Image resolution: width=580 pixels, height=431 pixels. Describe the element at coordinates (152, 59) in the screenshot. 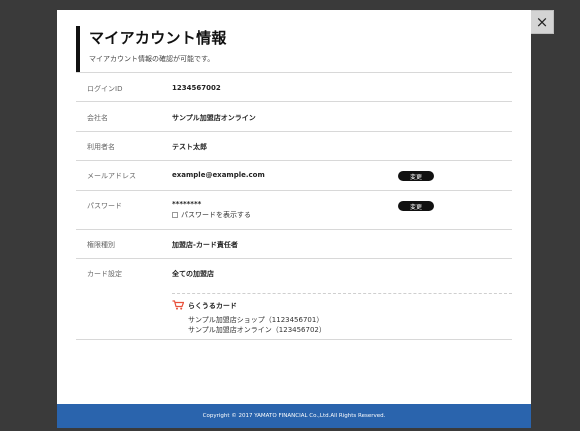

I see `page-subtitle: マイアカウント情報の確認が可能です。` at that location.